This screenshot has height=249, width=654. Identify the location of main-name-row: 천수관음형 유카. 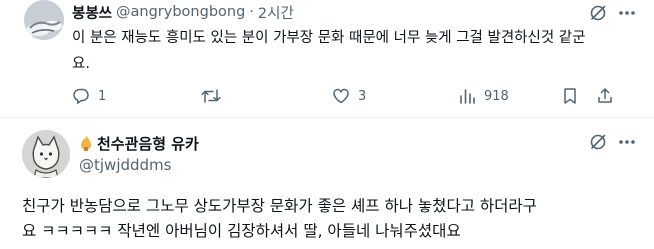
(139, 143).